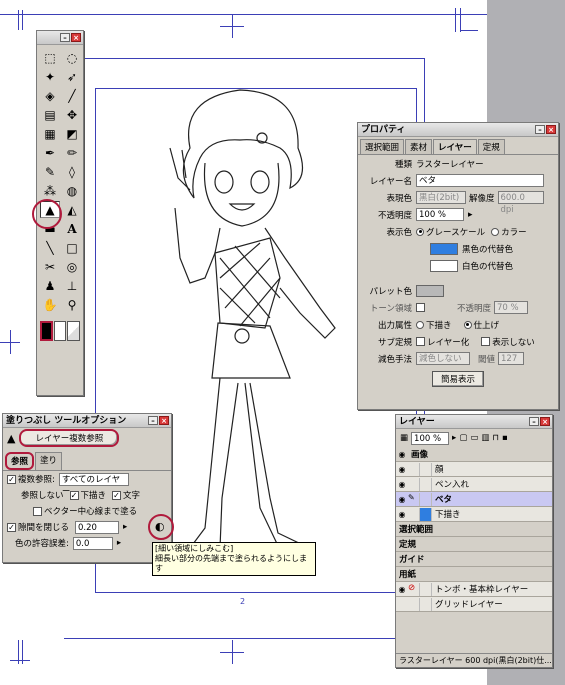 This screenshot has height=685, width=565. Describe the element at coordinates (50, 57) in the screenshot. I see `marquee-icon: ⬚` at that location.